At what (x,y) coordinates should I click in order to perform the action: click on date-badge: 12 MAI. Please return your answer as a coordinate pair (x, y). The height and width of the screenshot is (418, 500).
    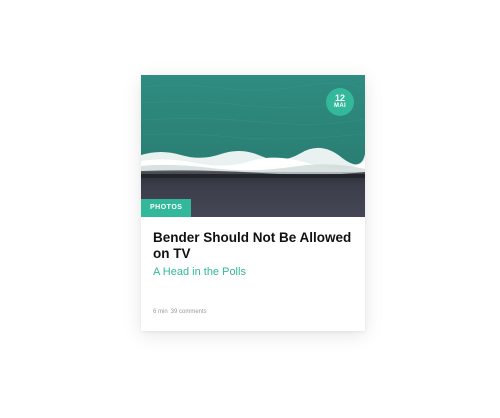
    Looking at the image, I should click on (340, 102).